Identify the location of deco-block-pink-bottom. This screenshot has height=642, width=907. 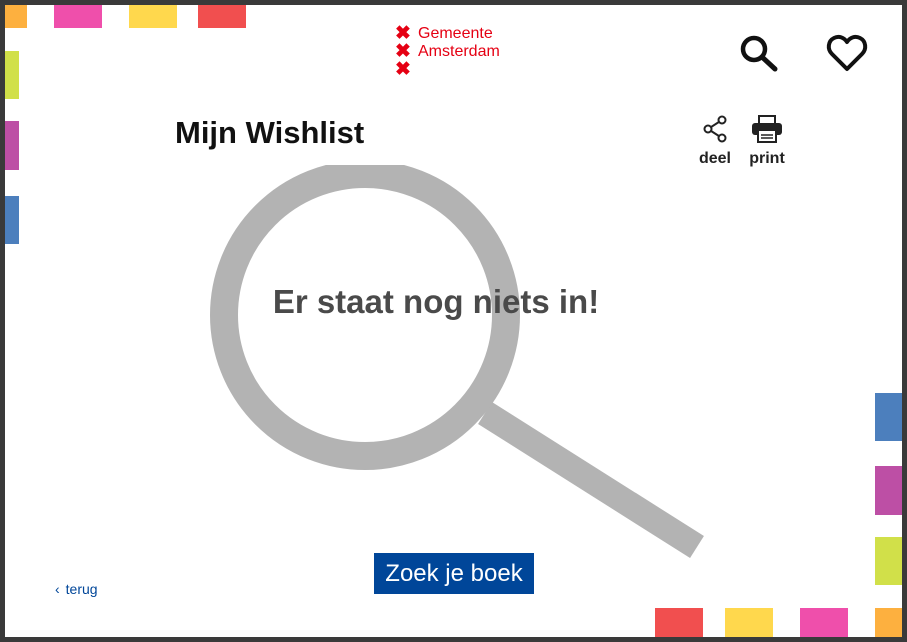
(824, 622).